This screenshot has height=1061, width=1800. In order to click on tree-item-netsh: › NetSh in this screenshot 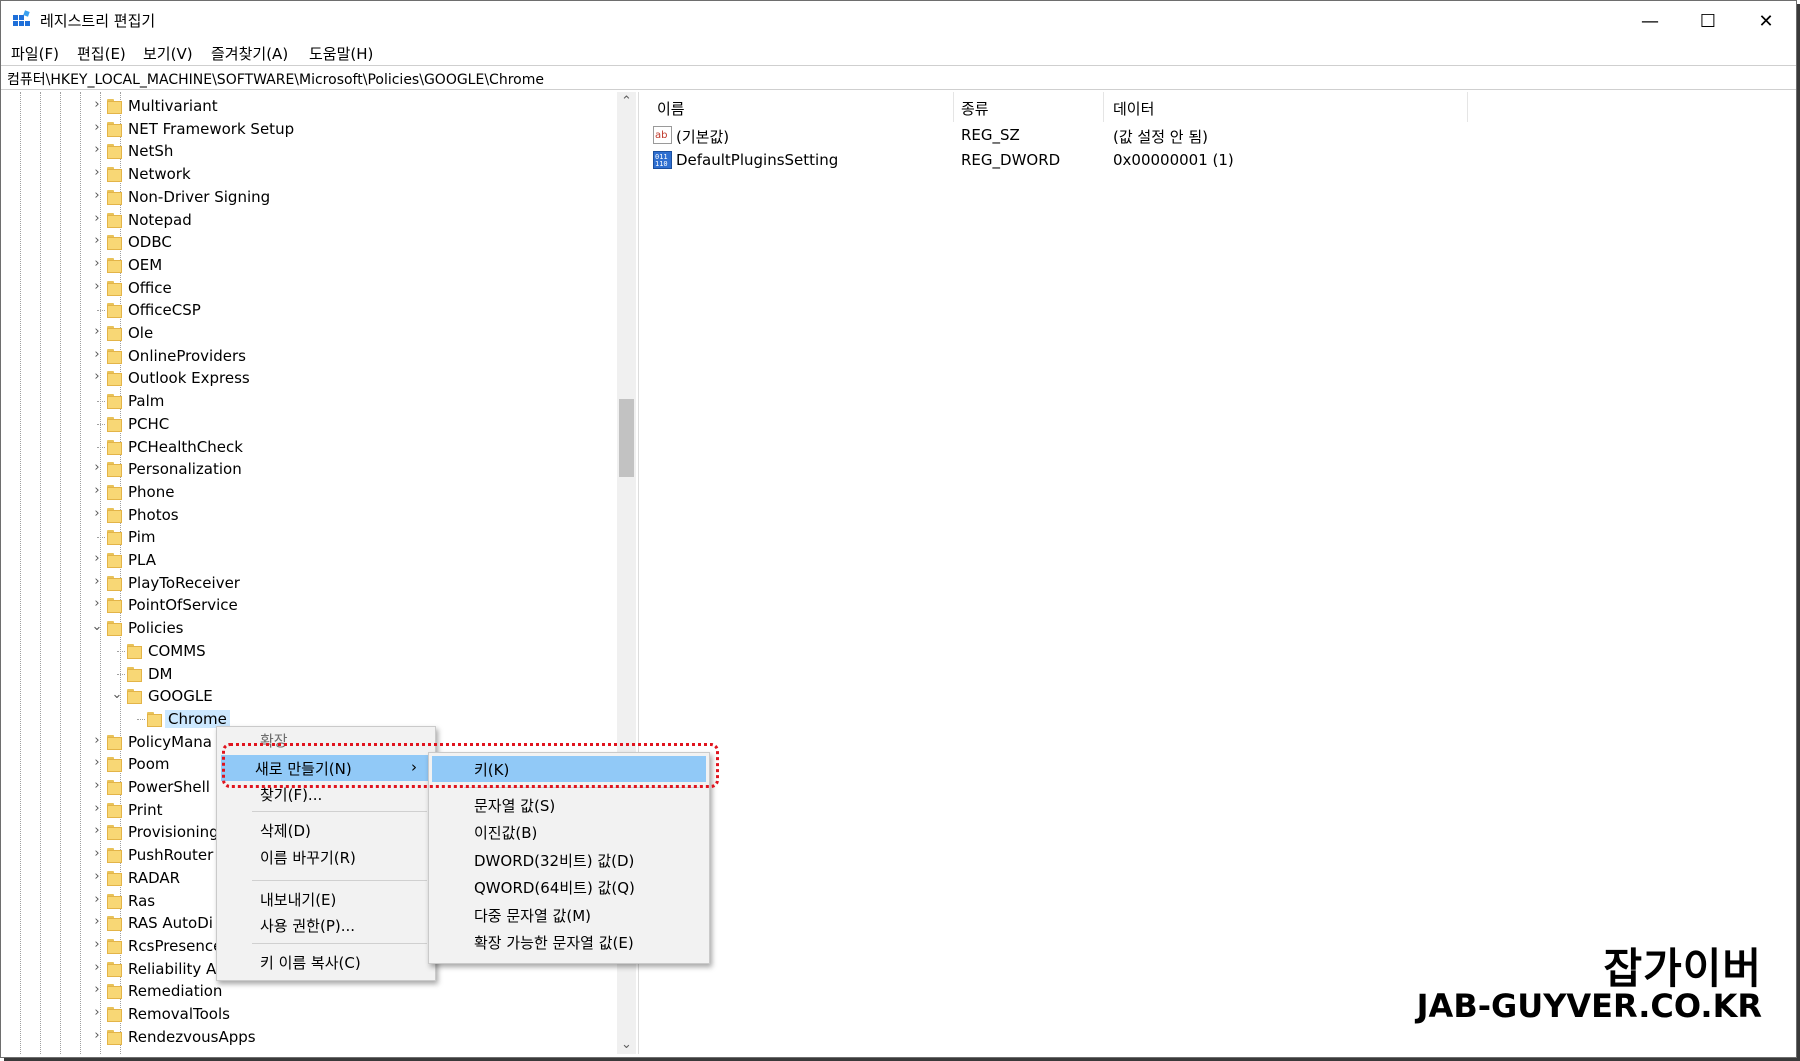, I will do `click(308, 151)`.